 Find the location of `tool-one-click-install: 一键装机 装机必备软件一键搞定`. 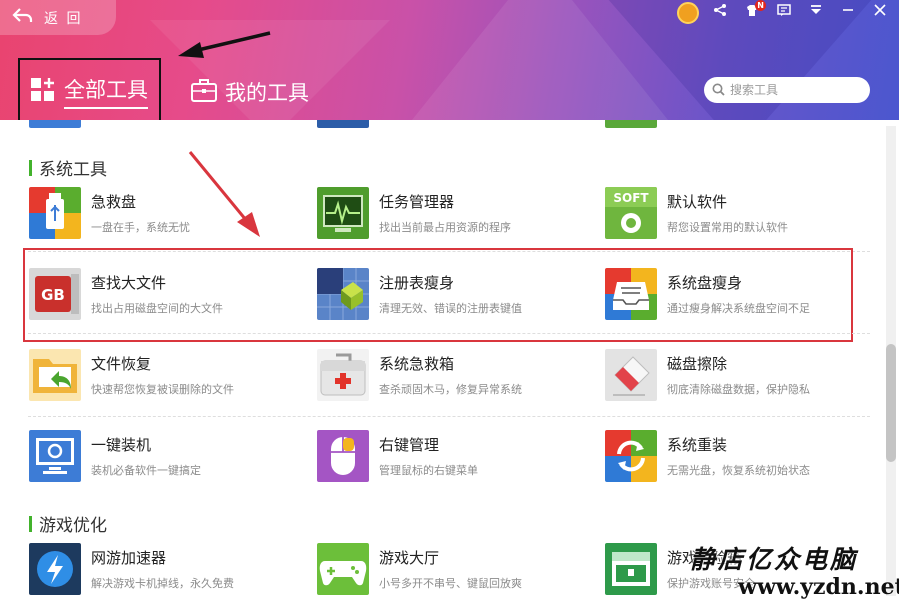

tool-one-click-install: 一键装机 装机必备软件一键搞定 is located at coordinates (159, 459).